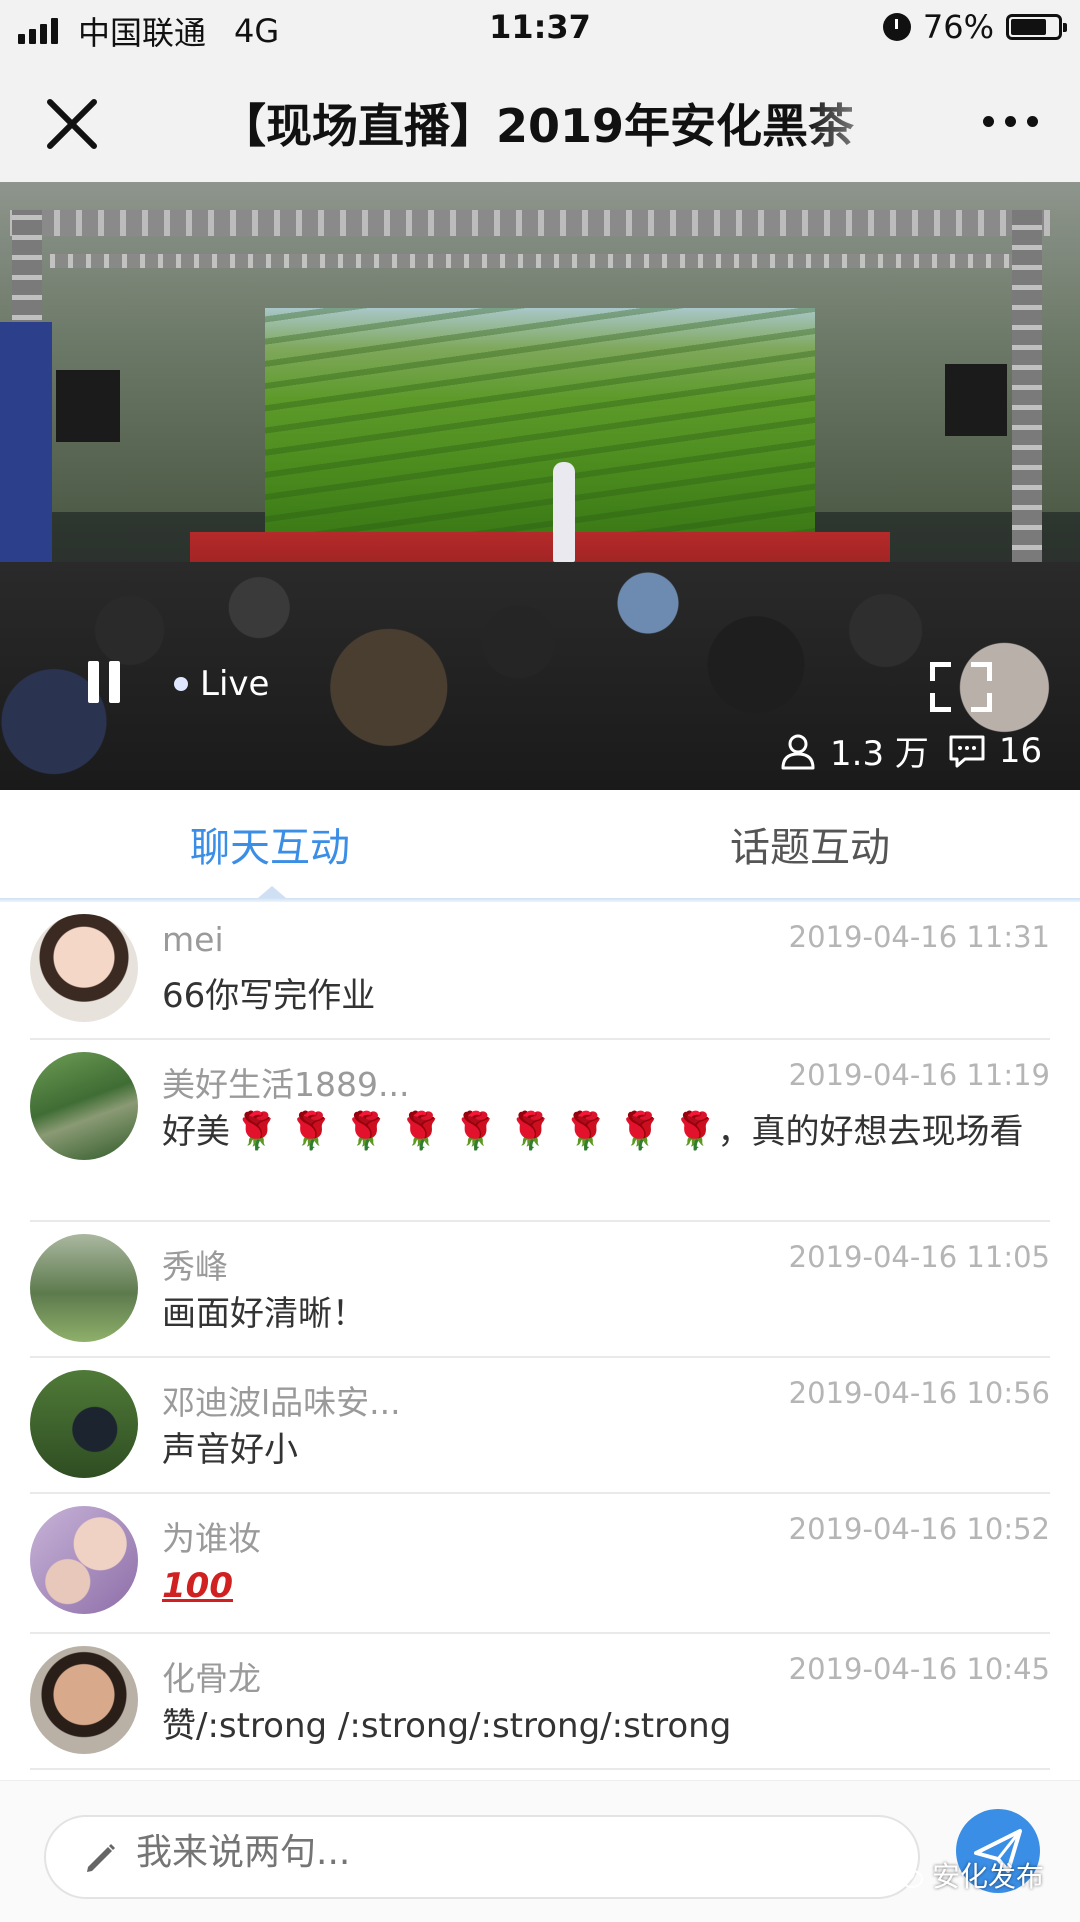 The image size is (1080, 1922). I want to click on message-author: 秀峰, so click(195, 1266).